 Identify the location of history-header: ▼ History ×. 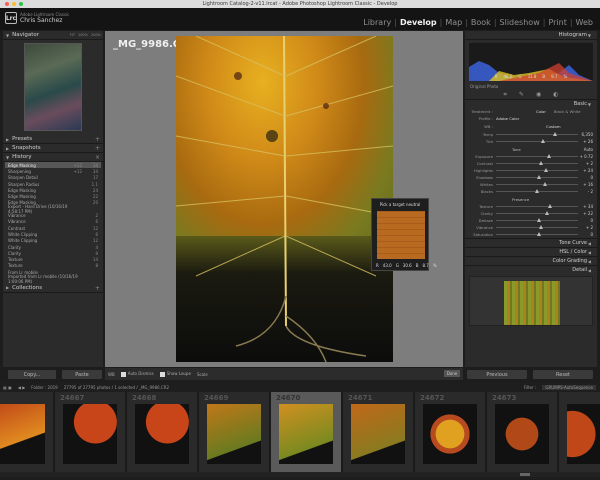
(53, 157).